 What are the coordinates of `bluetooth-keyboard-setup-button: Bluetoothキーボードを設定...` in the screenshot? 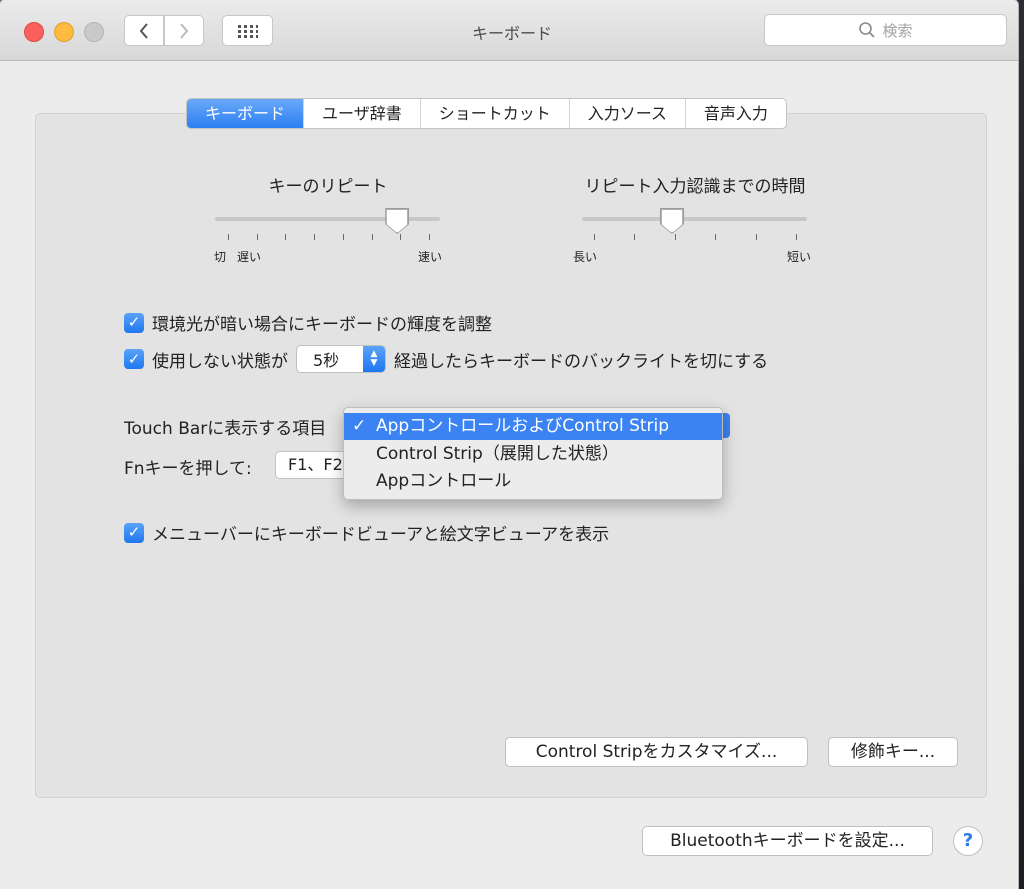 It's located at (787, 841).